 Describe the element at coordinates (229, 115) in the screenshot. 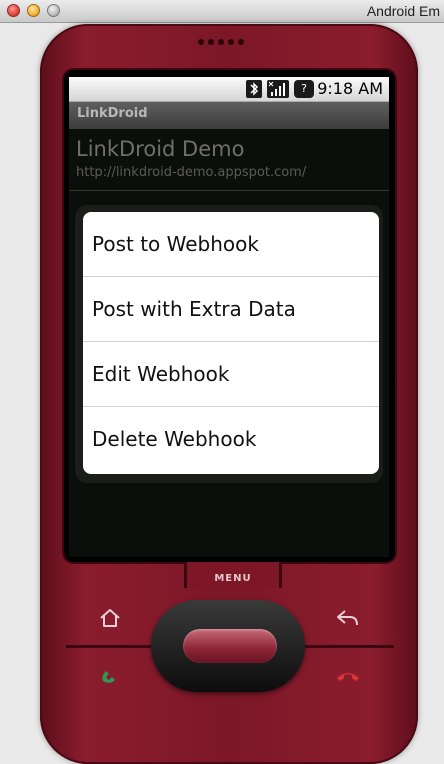

I see `app-titlebar: LinkDroid` at that location.